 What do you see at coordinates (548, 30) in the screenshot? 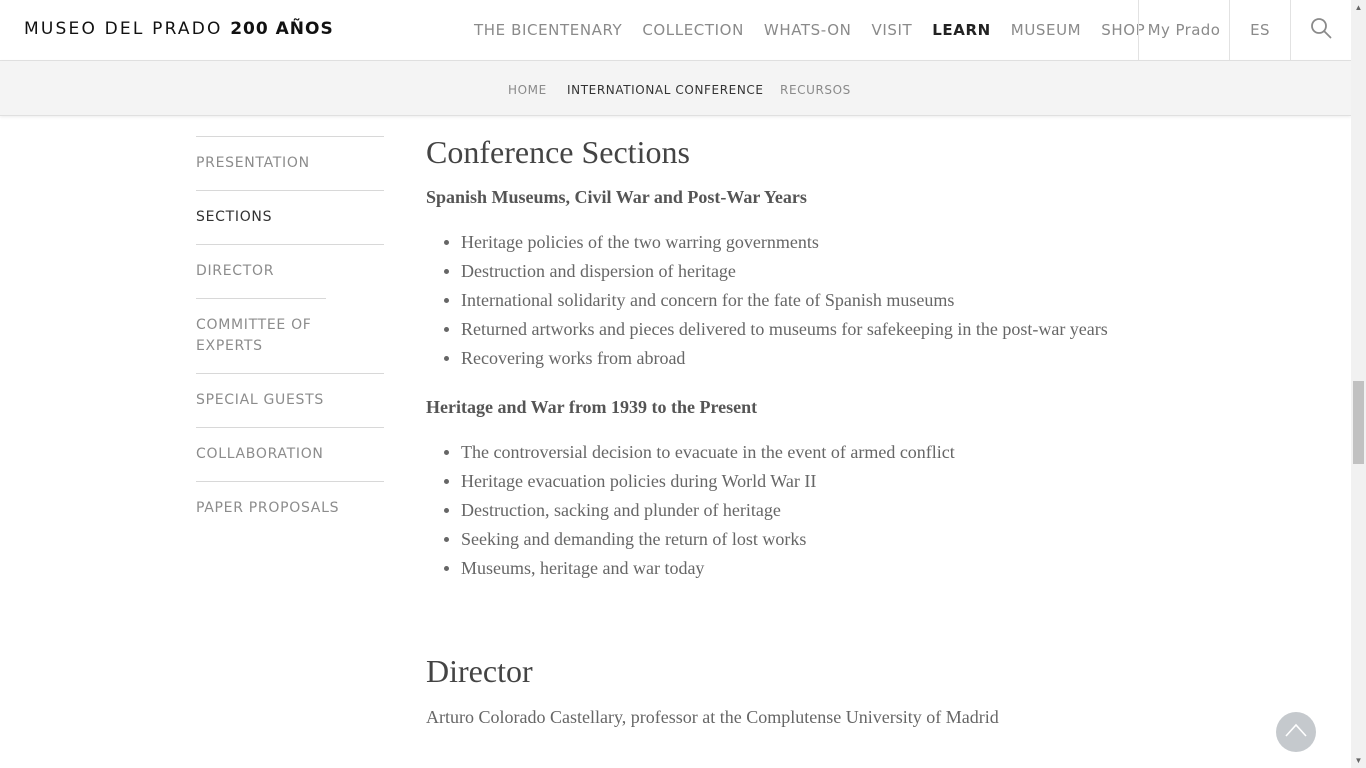
I see `nav-item-bicentenary: THE BICENTENARY` at bounding box center [548, 30].